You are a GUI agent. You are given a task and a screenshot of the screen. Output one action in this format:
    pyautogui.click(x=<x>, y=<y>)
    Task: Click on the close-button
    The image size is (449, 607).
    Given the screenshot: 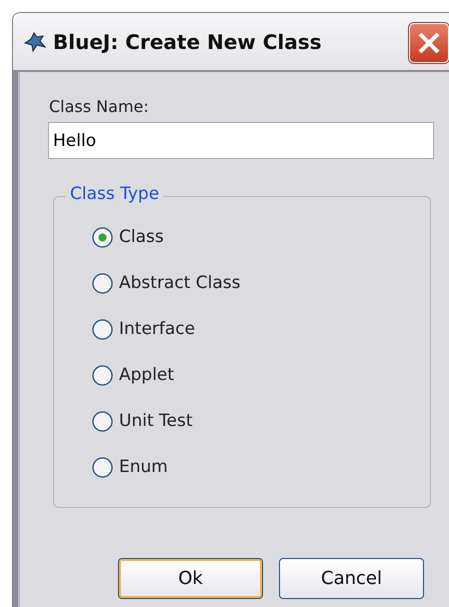 What is the action you would take?
    pyautogui.click(x=429, y=43)
    